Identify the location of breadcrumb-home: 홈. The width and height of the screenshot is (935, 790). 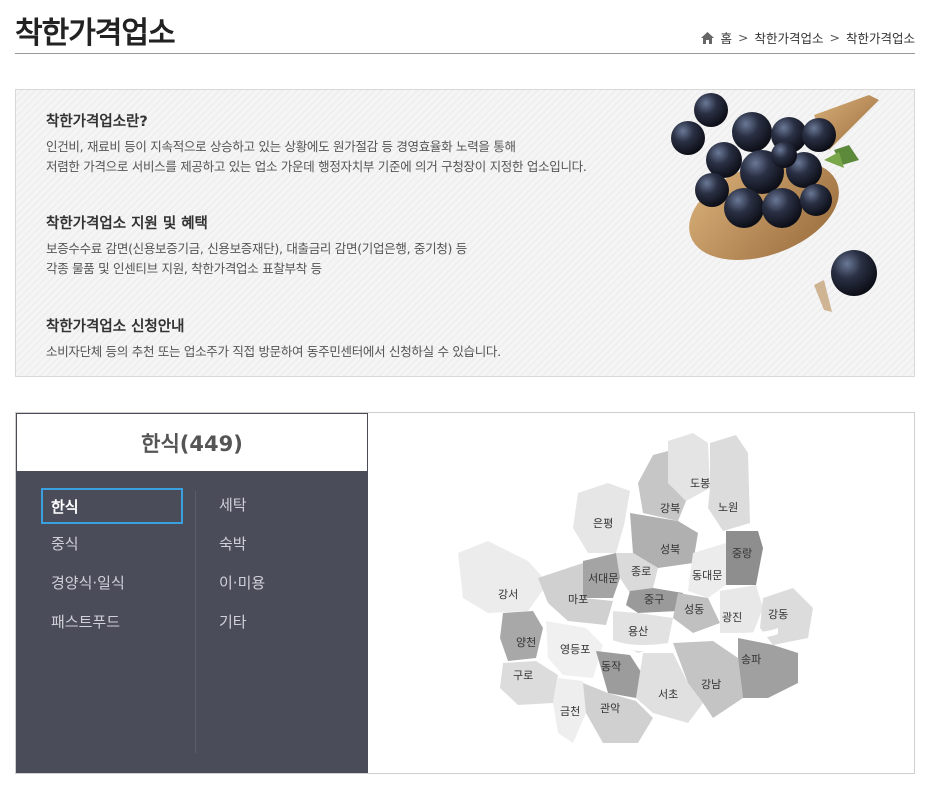
(726, 37).